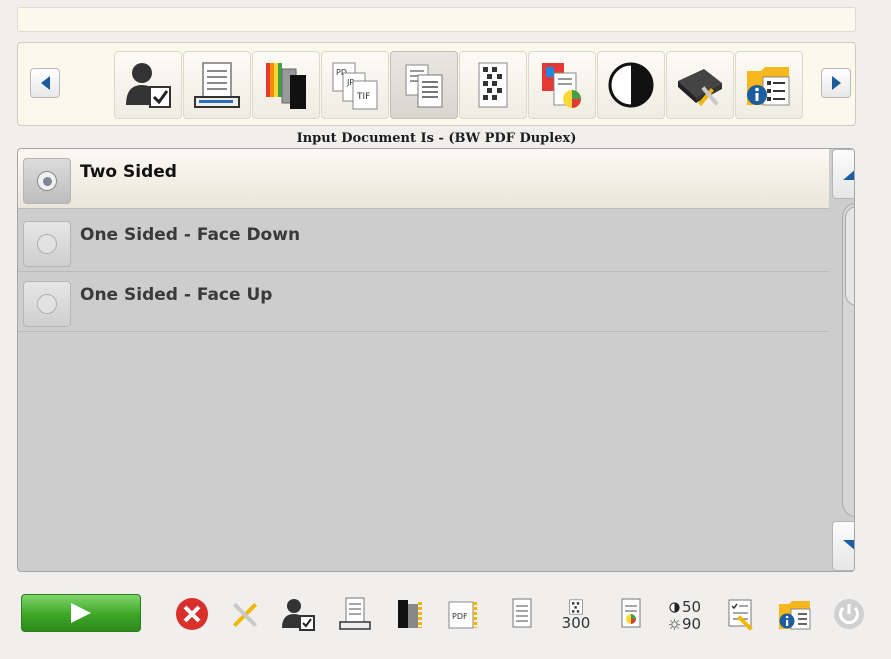 The height and width of the screenshot is (659, 891). I want to click on start-scan-button, so click(81, 613).